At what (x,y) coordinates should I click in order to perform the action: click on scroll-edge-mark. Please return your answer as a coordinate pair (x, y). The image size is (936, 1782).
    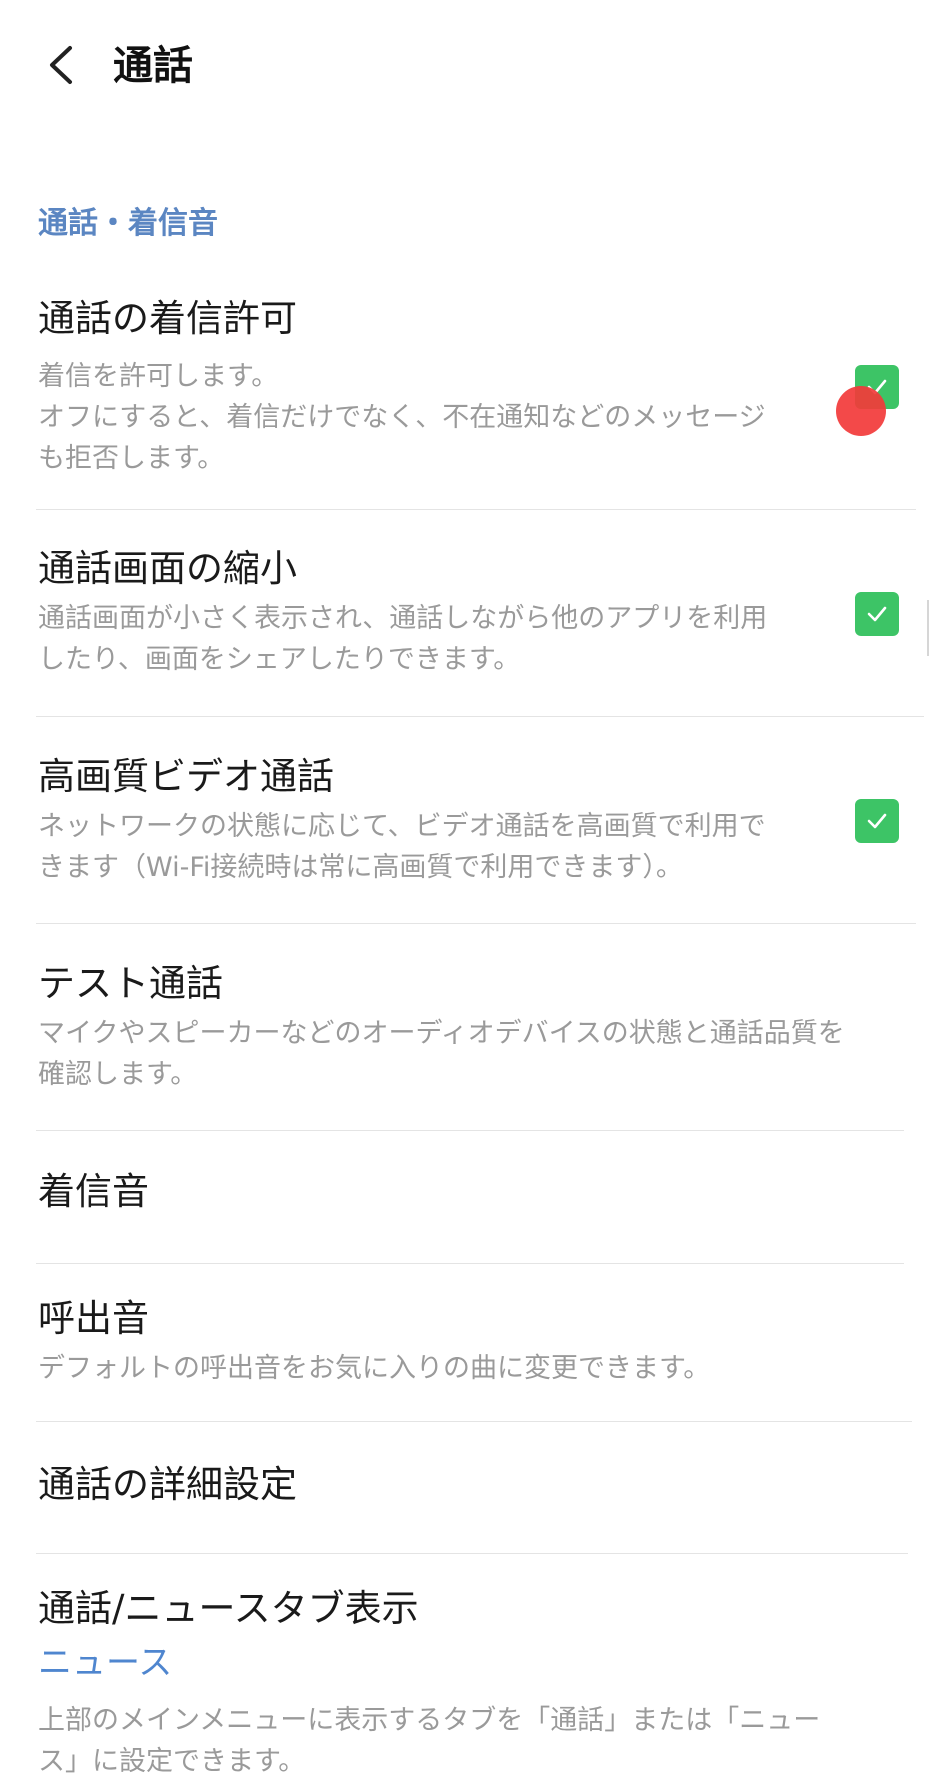
    Looking at the image, I should click on (928, 628).